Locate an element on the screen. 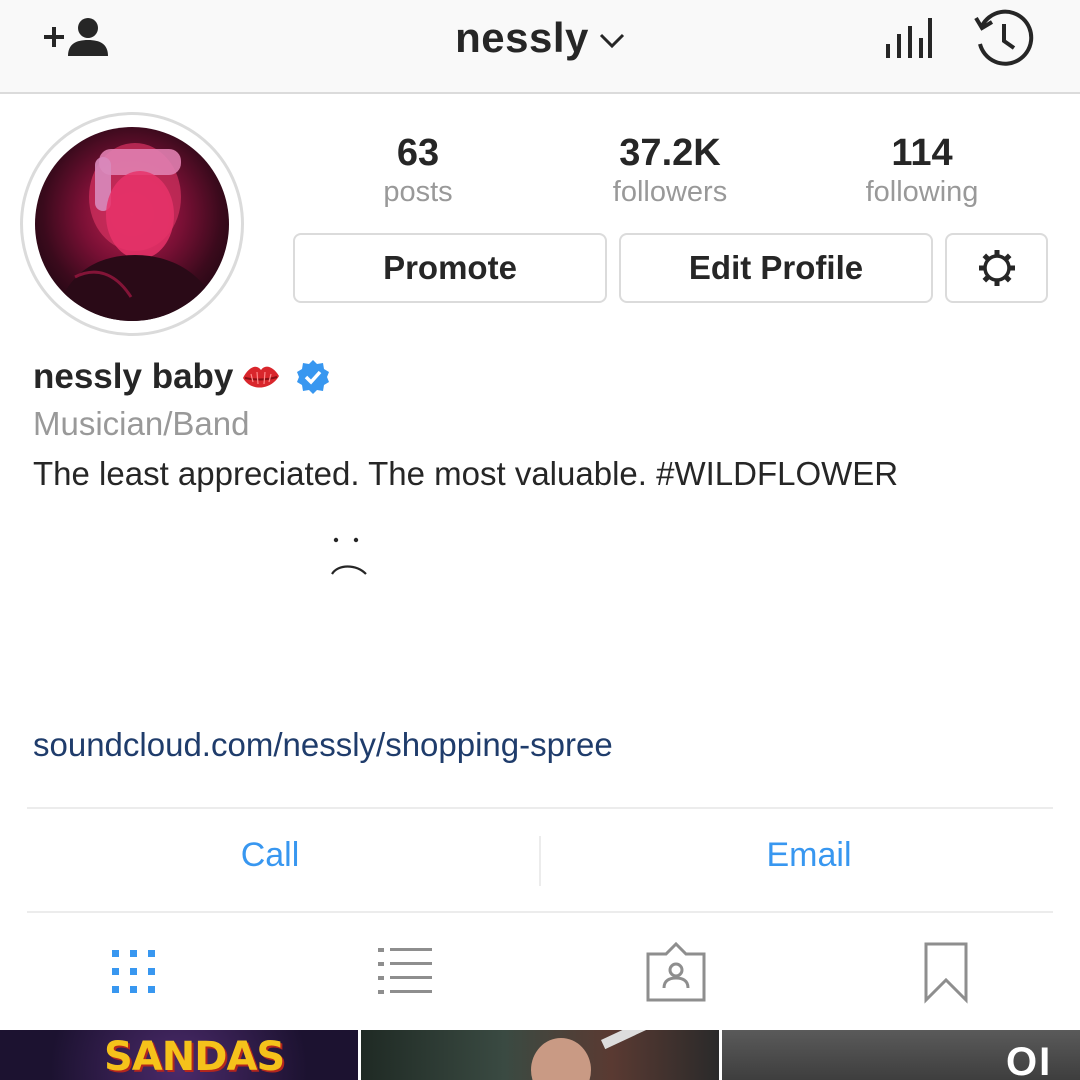 The image size is (1080, 1080). posts-stat: 63 posts is located at coordinates (418, 169).